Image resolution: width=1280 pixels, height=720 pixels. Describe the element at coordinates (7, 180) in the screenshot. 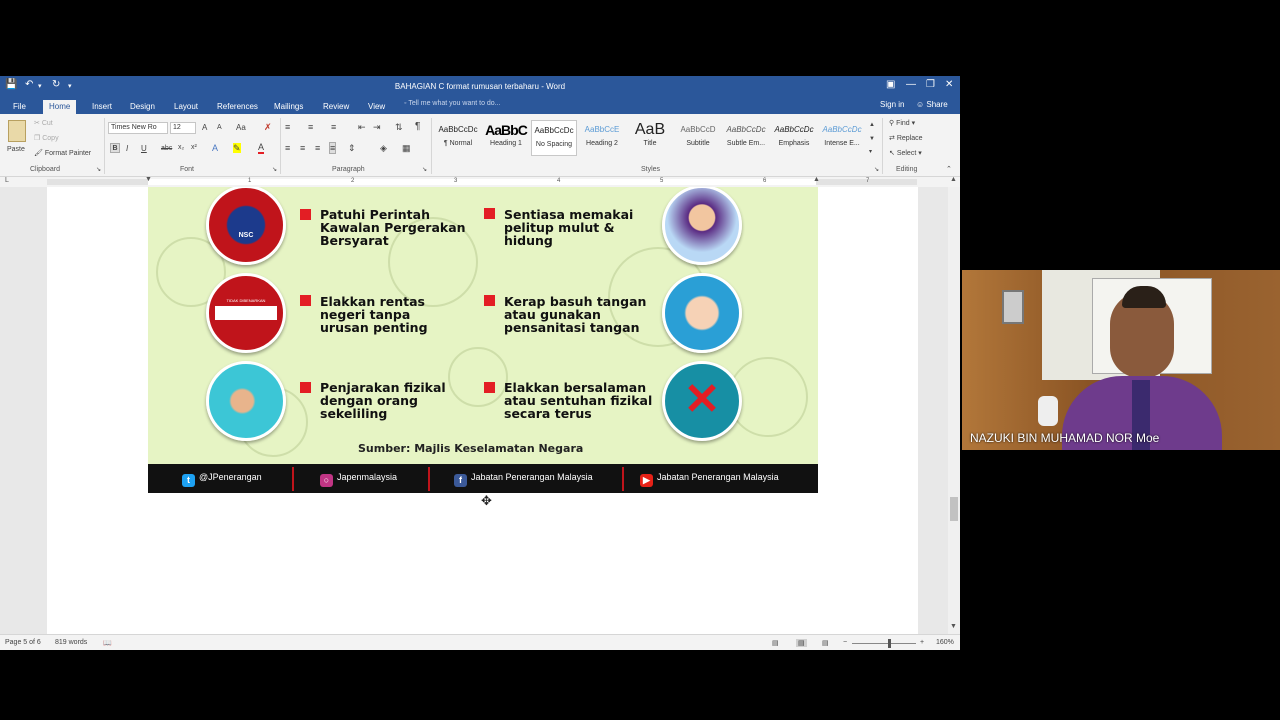

I see `tab-selector-icon: L` at that location.